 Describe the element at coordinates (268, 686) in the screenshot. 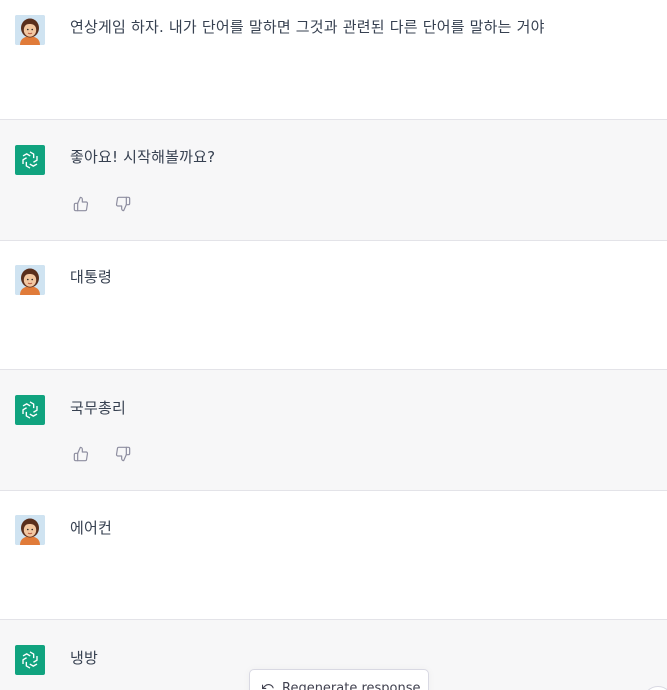

I see `refresh-icon` at that location.